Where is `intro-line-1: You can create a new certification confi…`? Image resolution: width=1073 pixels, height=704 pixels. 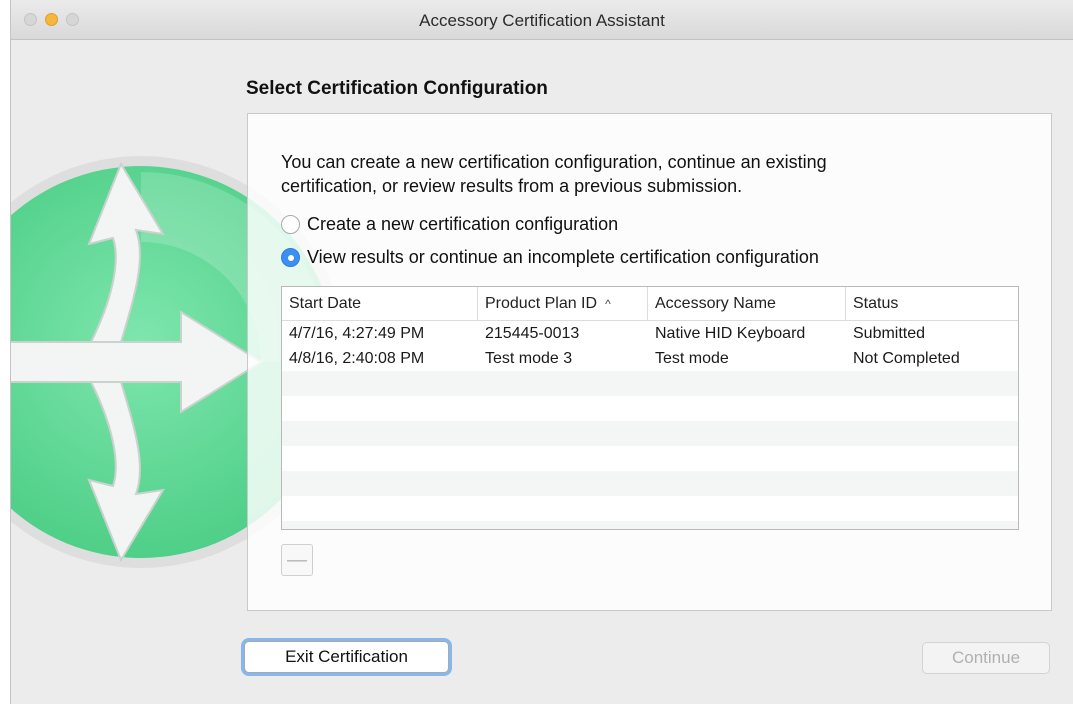
intro-line-1: You can create a new certification confi… is located at coordinates (554, 162).